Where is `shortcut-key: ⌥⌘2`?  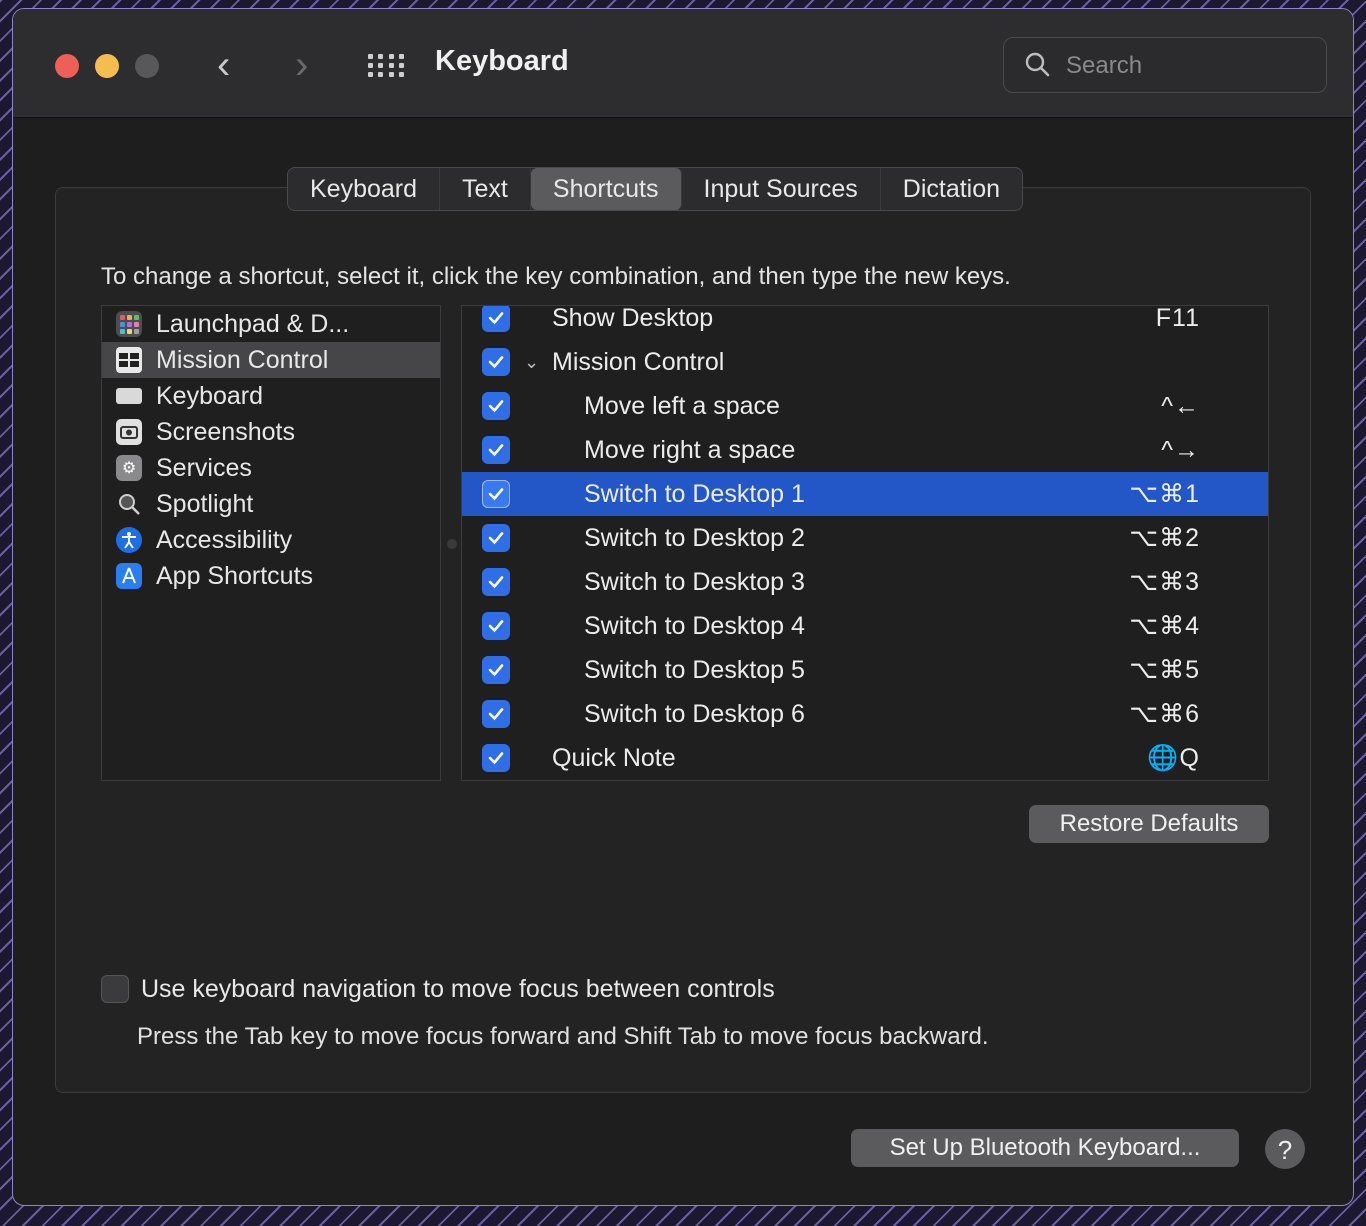
shortcut-key: ⌥⌘2 is located at coordinates (1164, 538).